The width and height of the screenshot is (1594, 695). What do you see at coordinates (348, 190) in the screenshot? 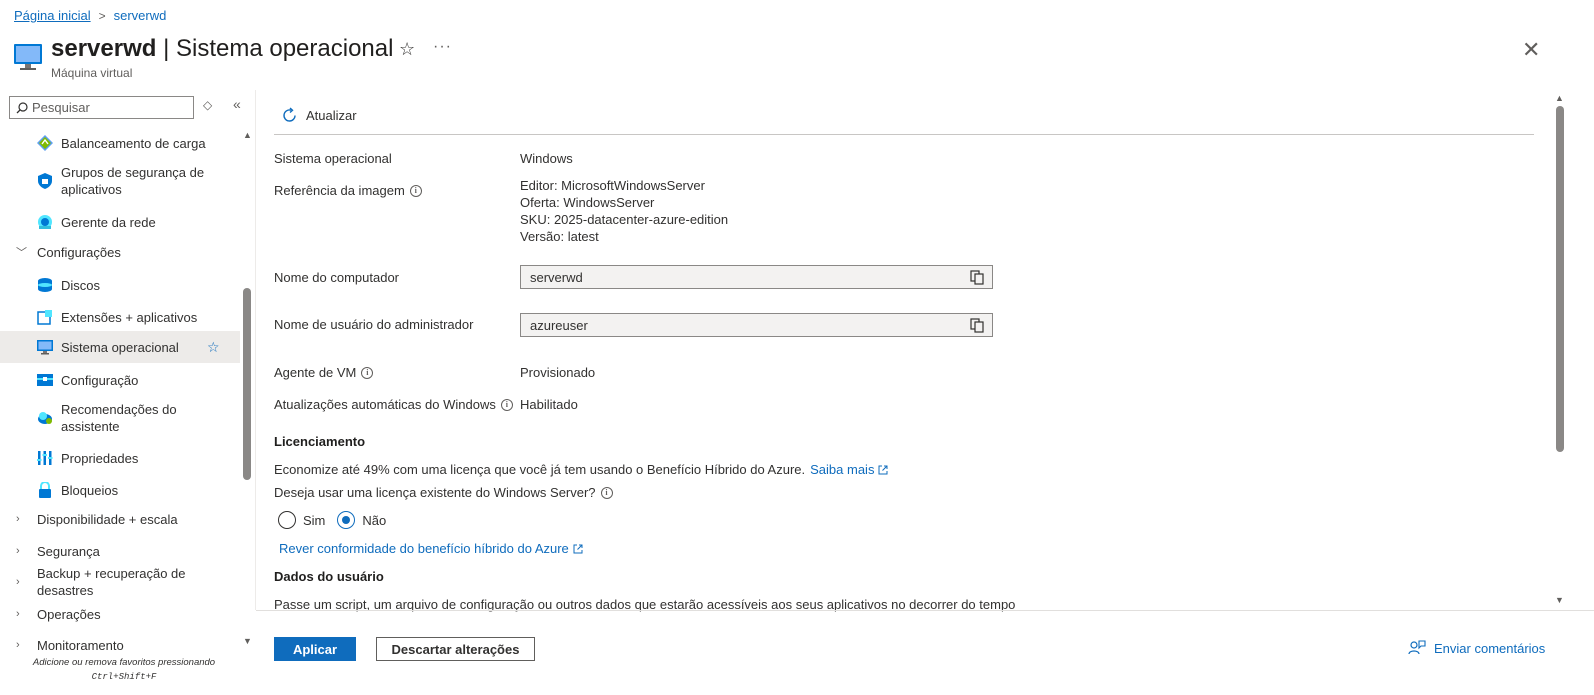
I see `image-ref-label: Referência da imagem i` at bounding box center [348, 190].